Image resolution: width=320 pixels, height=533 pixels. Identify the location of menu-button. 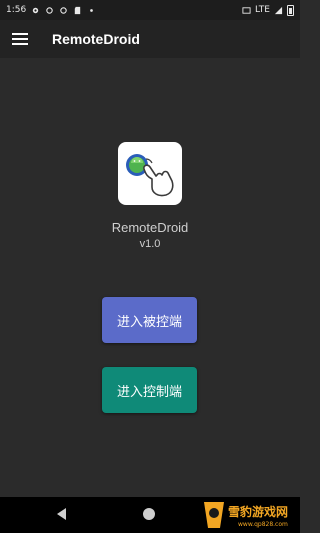
(20, 39).